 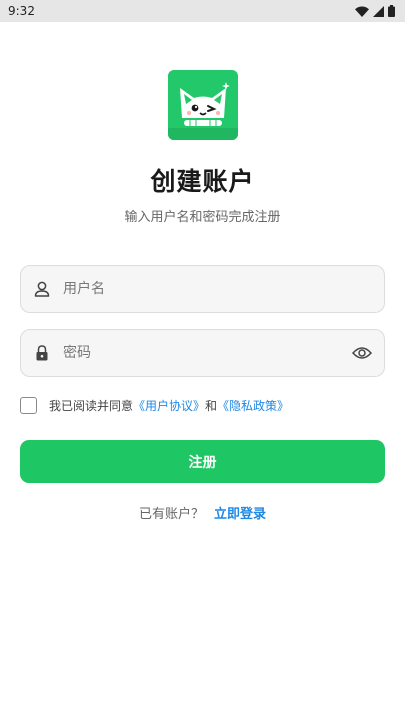 I want to click on agreement-conjunction: 和, so click(x=211, y=405).